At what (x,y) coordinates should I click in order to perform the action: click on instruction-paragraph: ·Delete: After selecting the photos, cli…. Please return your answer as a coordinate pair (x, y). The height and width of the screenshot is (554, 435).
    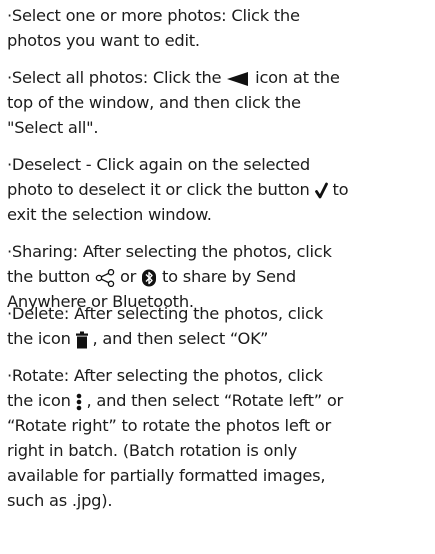
    Looking at the image, I should click on (220, 326).